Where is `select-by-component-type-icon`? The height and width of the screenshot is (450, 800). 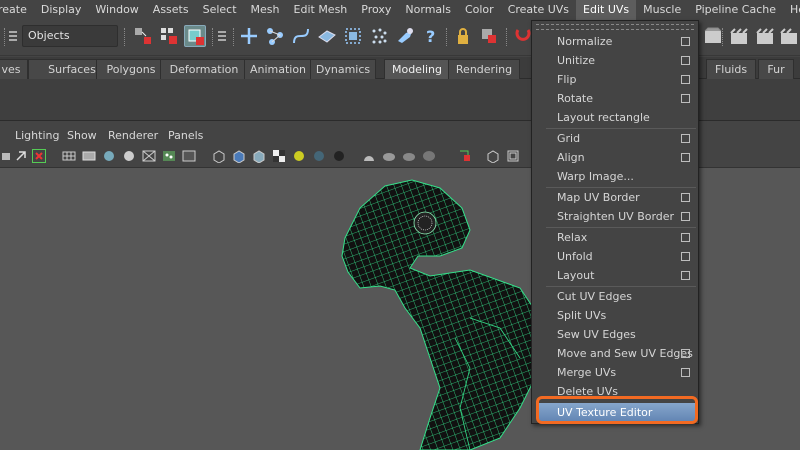 select-by-component-type-icon is located at coordinates (195, 36).